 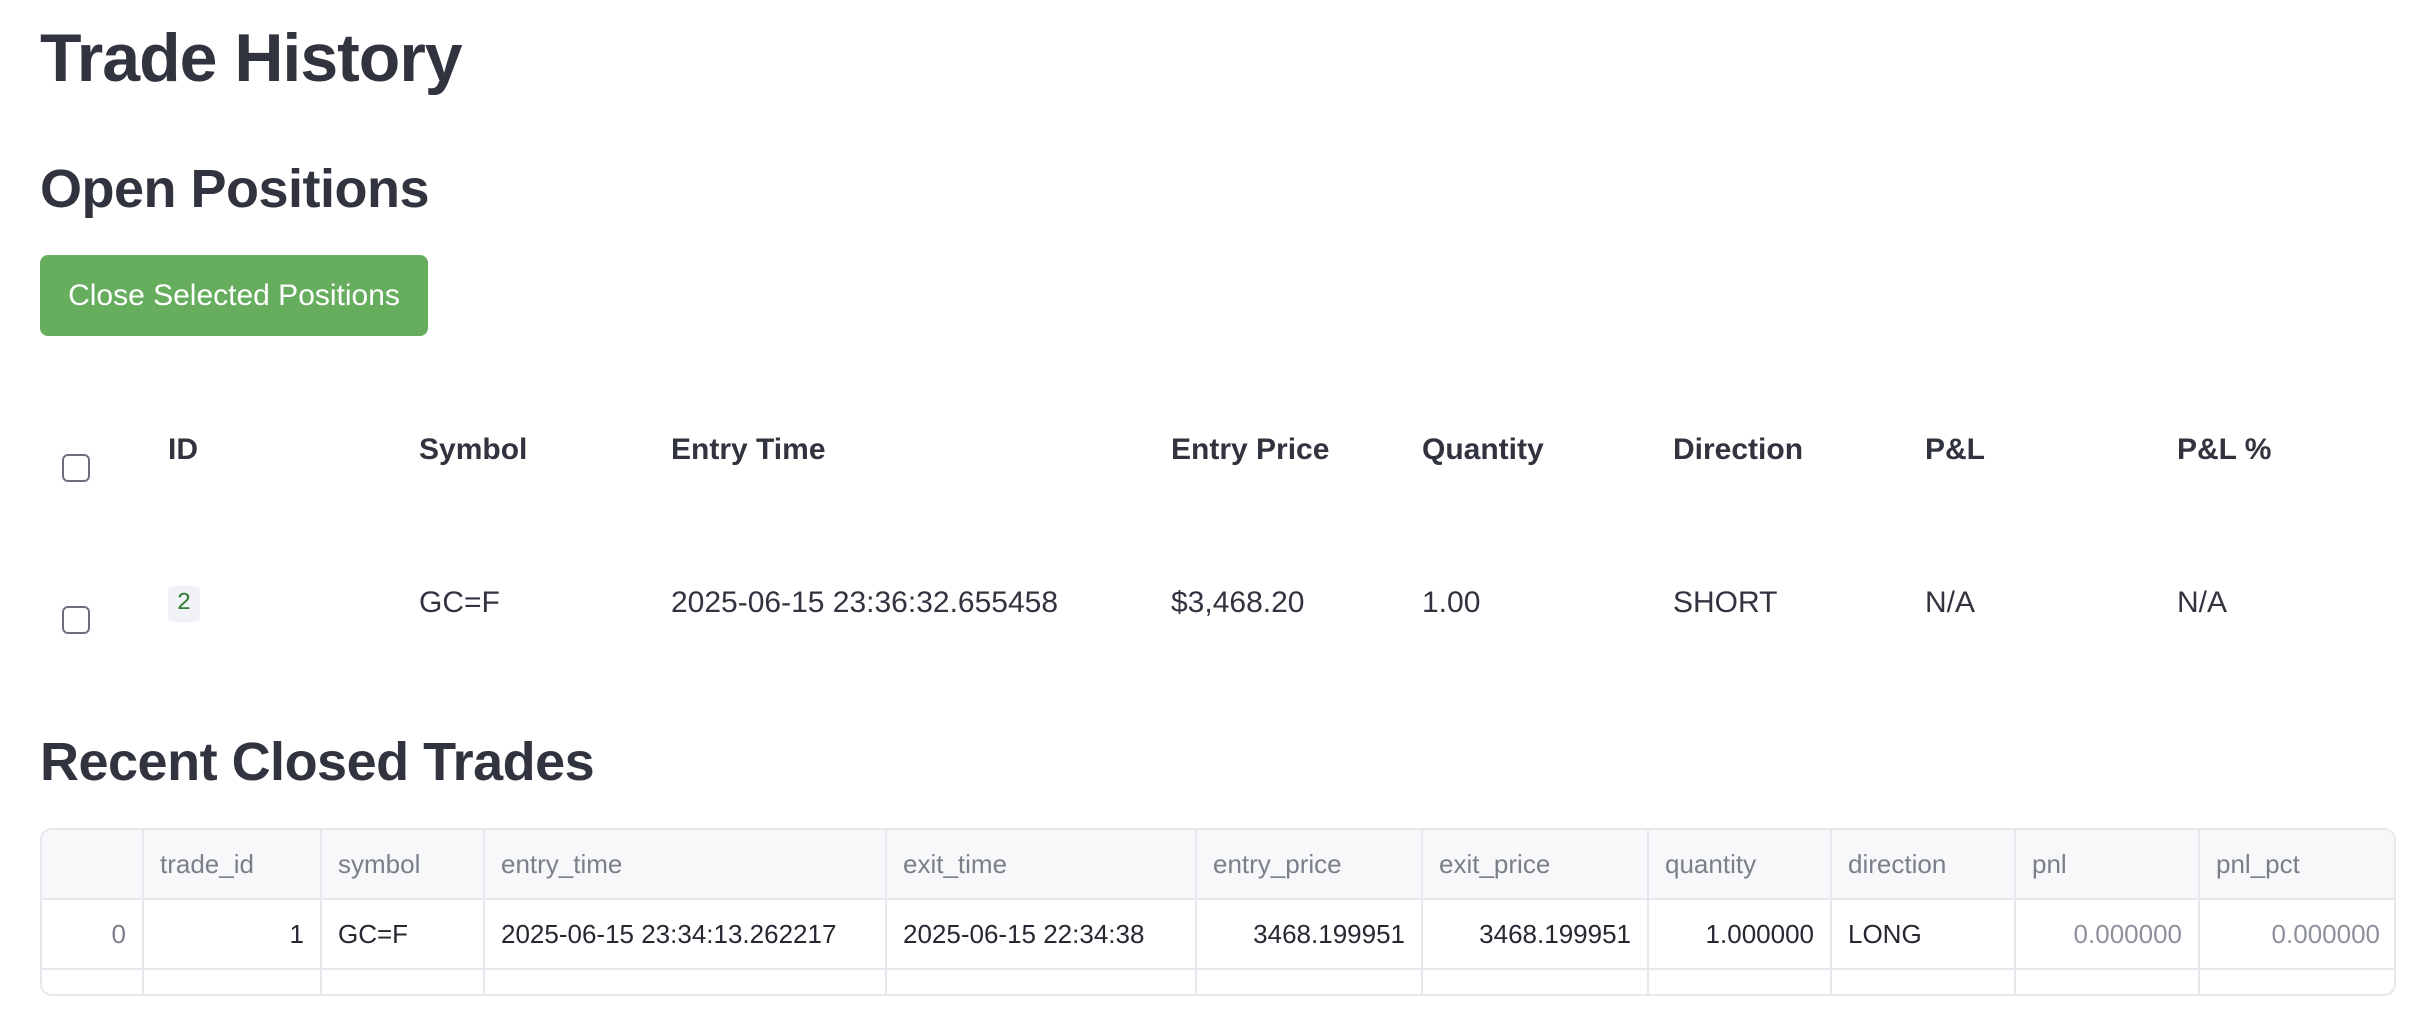 What do you see at coordinates (459, 602) in the screenshot?
I see `position-symbol: GC=F` at bounding box center [459, 602].